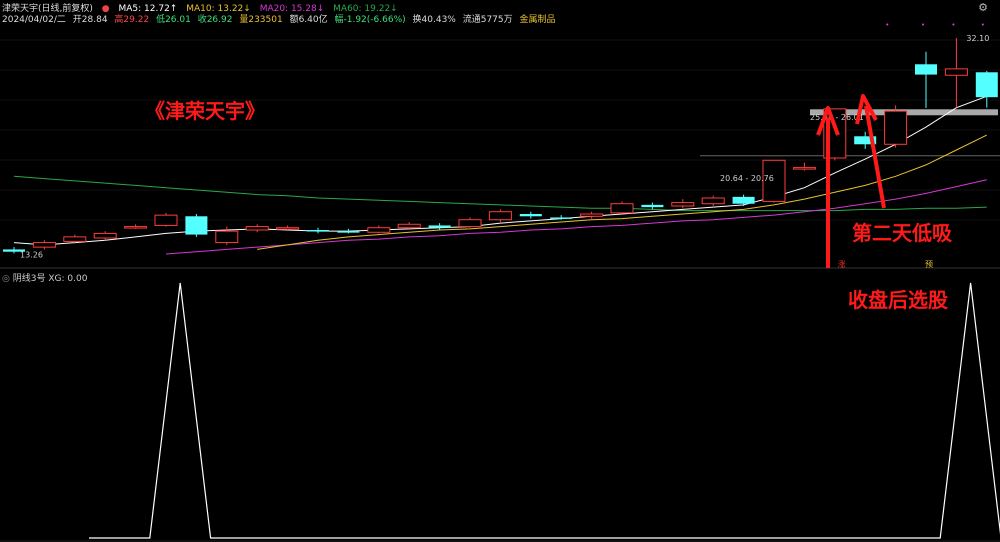 The height and width of the screenshot is (542, 1000). Describe the element at coordinates (31, 254) in the screenshot. I see `min-price-label: 13.26` at that location.